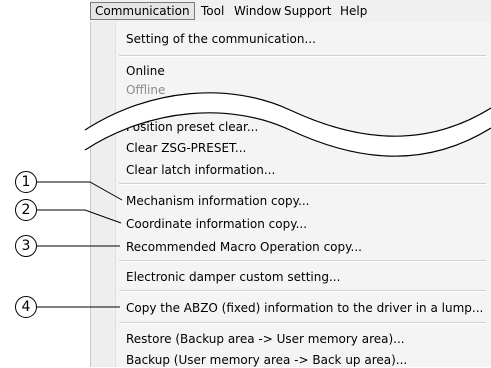  What do you see at coordinates (80, 244) in the screenshot?
I see `callout-lines` at bounding box center [80, 244].